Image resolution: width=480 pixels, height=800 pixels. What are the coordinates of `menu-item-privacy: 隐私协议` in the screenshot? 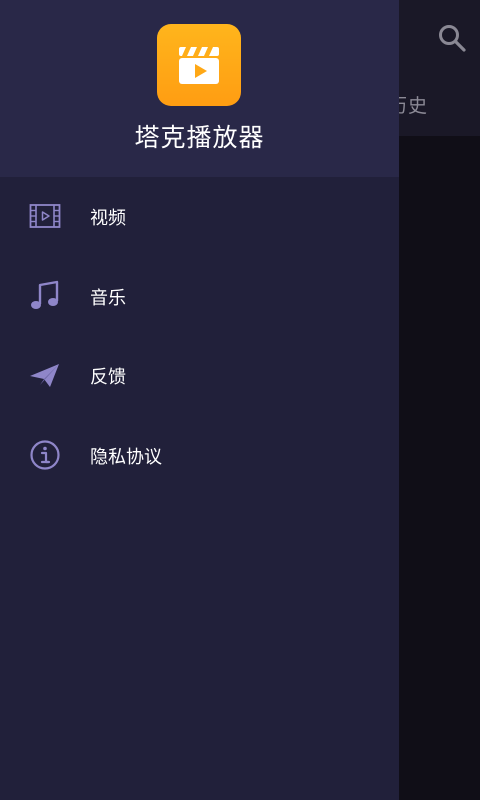 It's located at (199, 456).